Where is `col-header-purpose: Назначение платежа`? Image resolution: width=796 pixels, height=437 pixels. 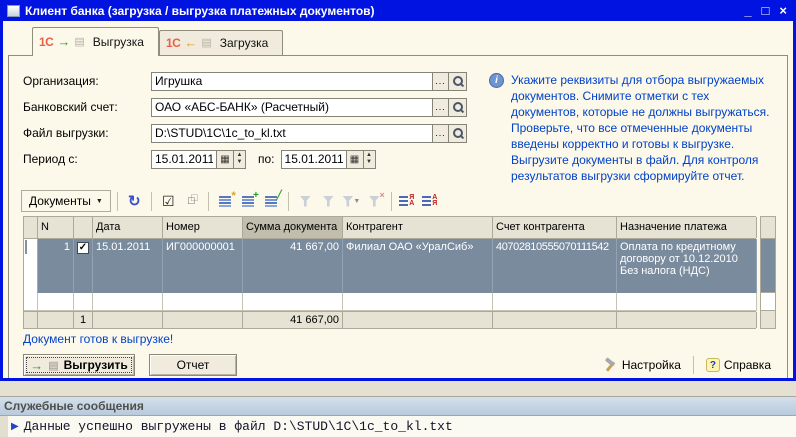 col-header-purpose: Назначение платежа is located at coordinates (687, 227).